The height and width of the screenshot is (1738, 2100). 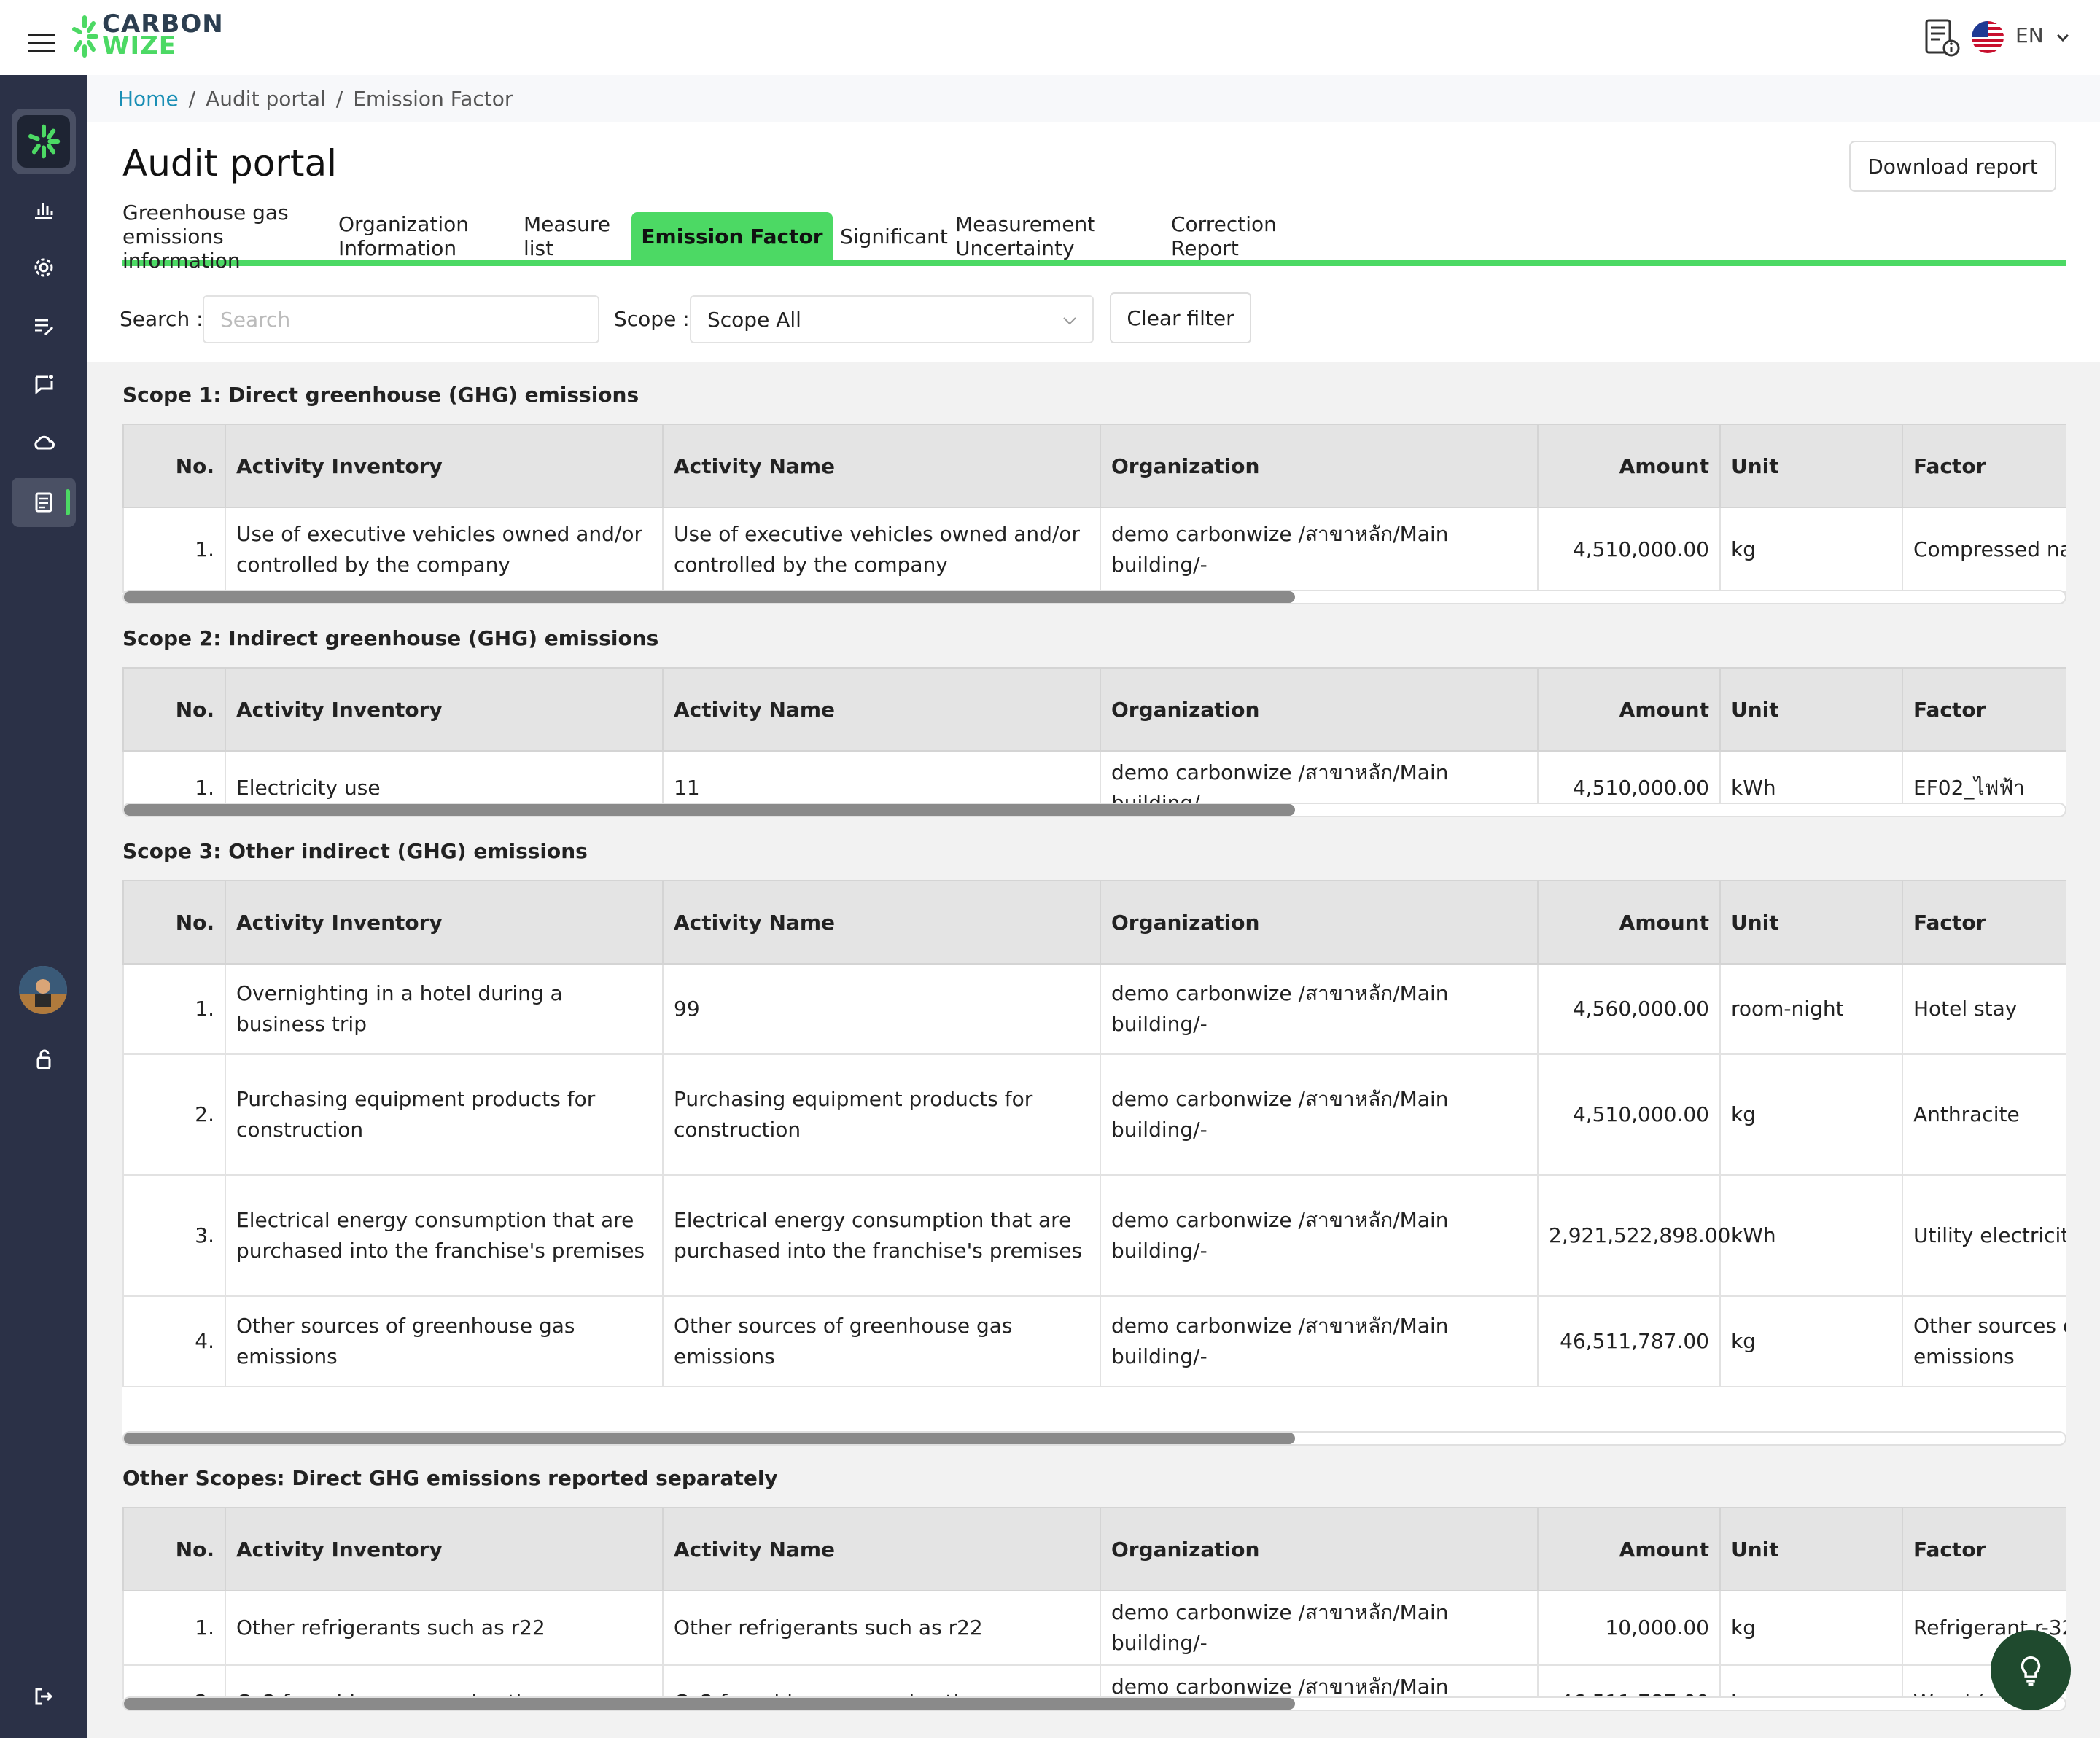 I want to click on scope-1-scrollbar, so click(x=1094, y=597).